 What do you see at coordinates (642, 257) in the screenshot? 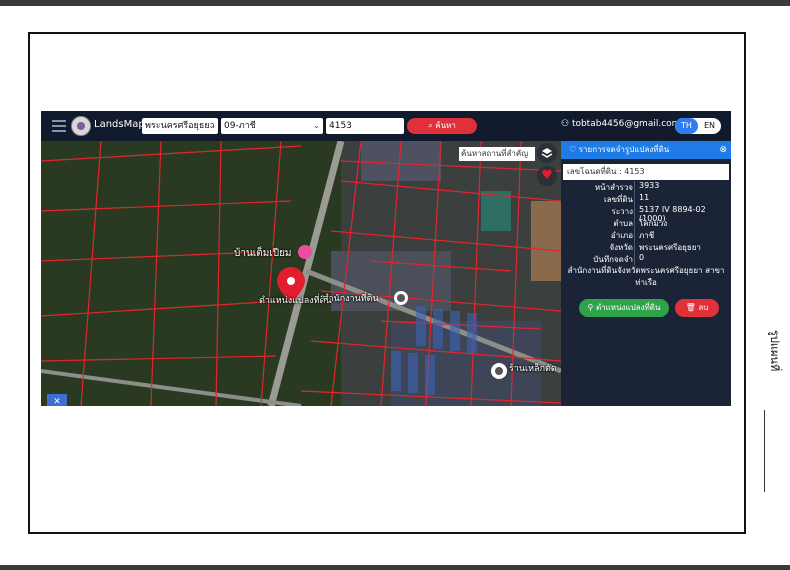
I see `info-value: 0` at bounding box center [642, 257].